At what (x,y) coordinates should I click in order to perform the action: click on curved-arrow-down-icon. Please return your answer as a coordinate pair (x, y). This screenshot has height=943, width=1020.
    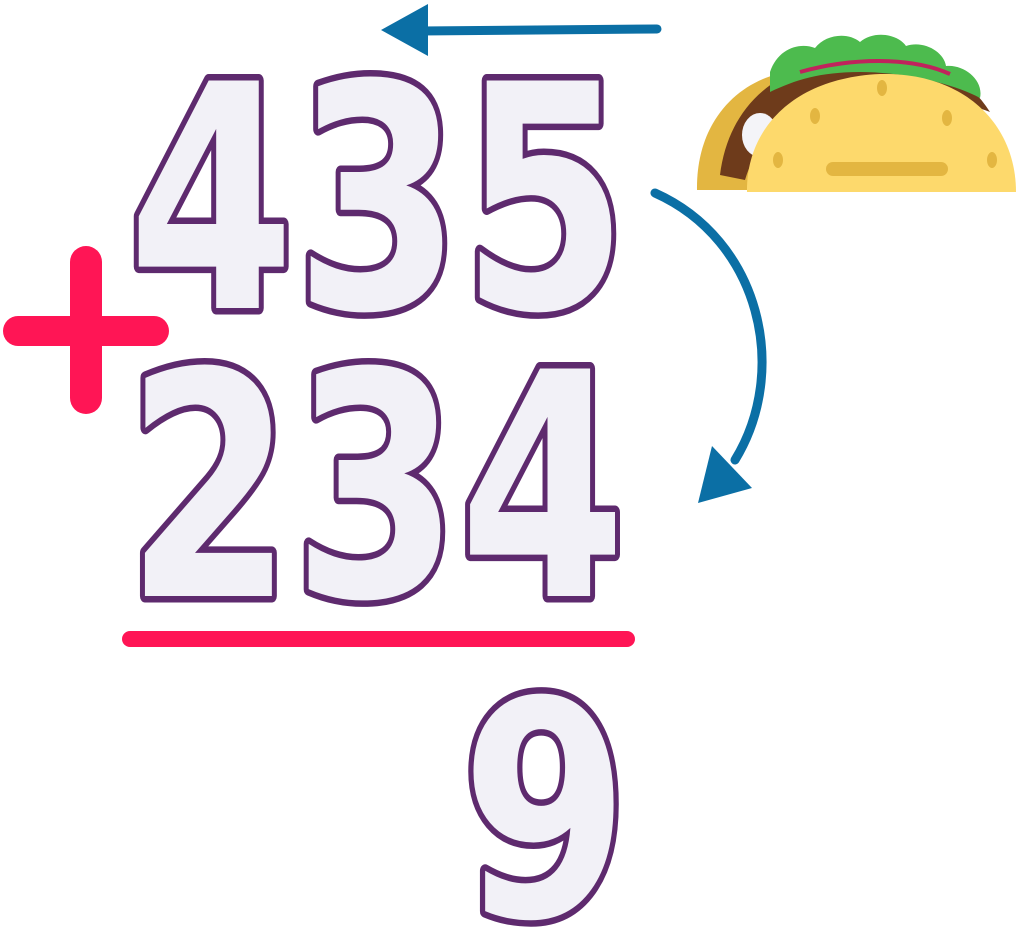
    Looking at the image, I should click on (708, 345).